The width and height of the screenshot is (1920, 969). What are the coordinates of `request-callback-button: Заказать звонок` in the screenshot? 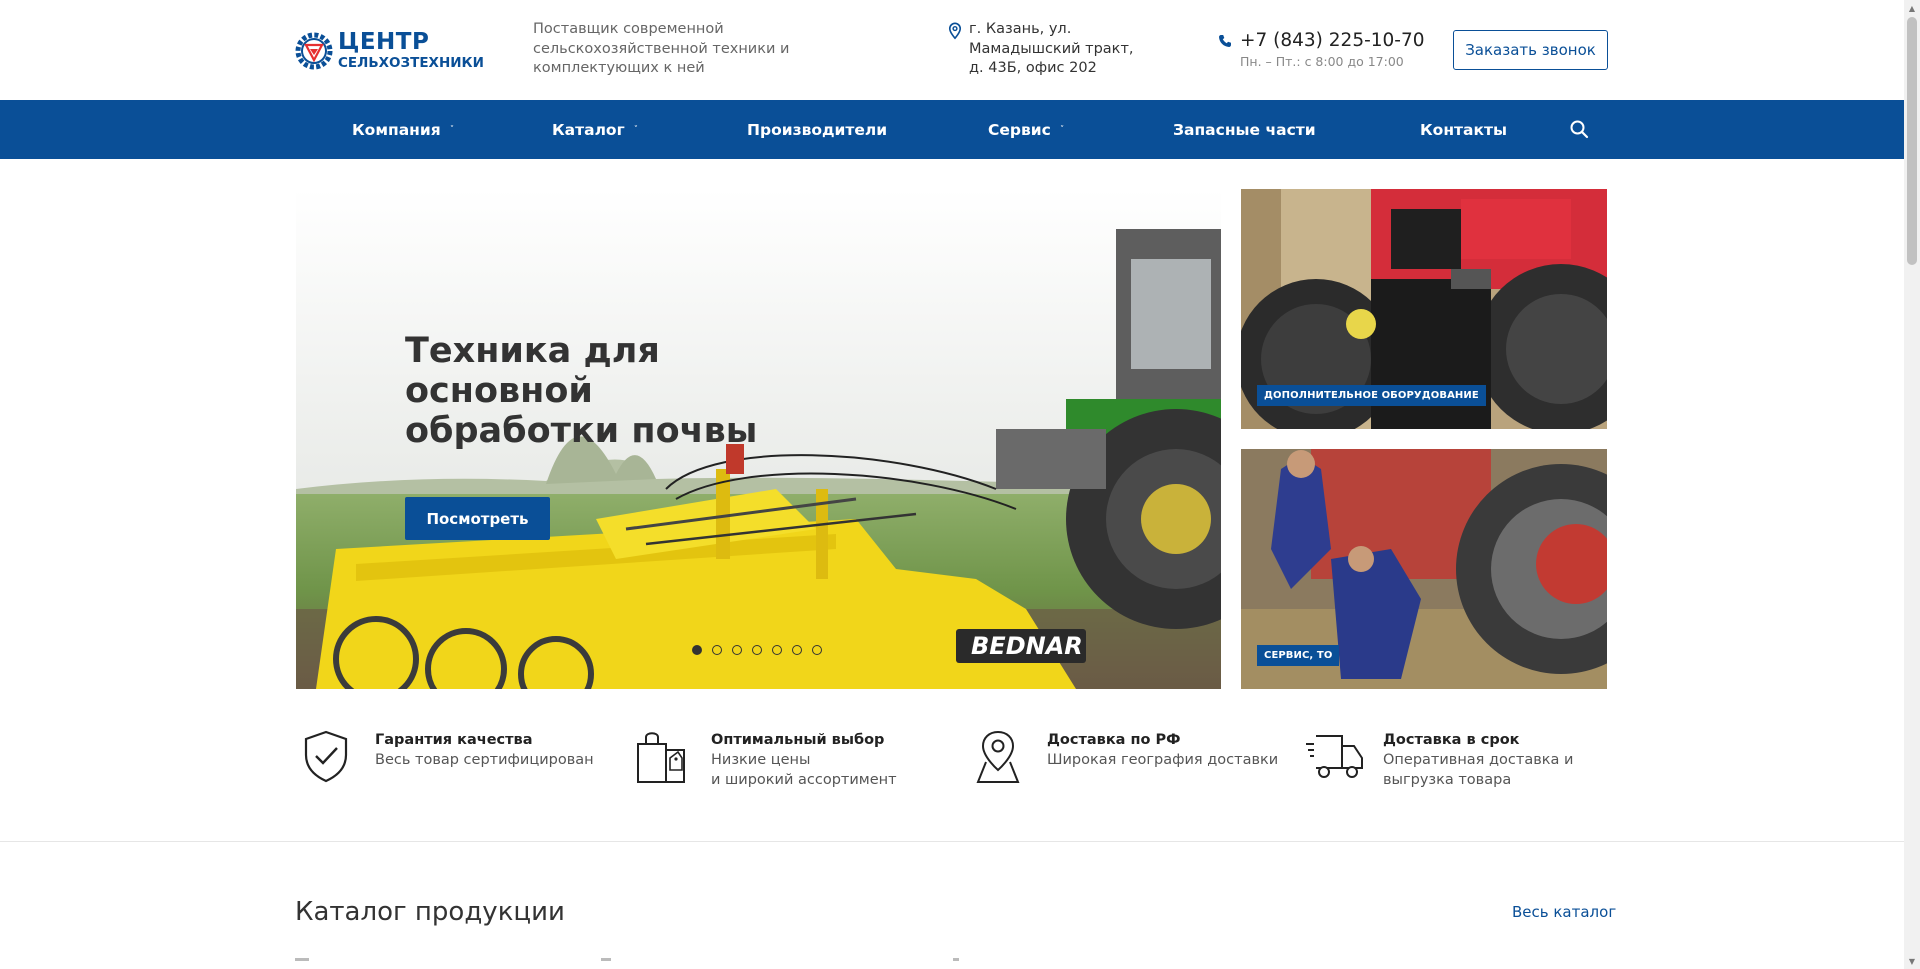 It's located at (1530, 50).